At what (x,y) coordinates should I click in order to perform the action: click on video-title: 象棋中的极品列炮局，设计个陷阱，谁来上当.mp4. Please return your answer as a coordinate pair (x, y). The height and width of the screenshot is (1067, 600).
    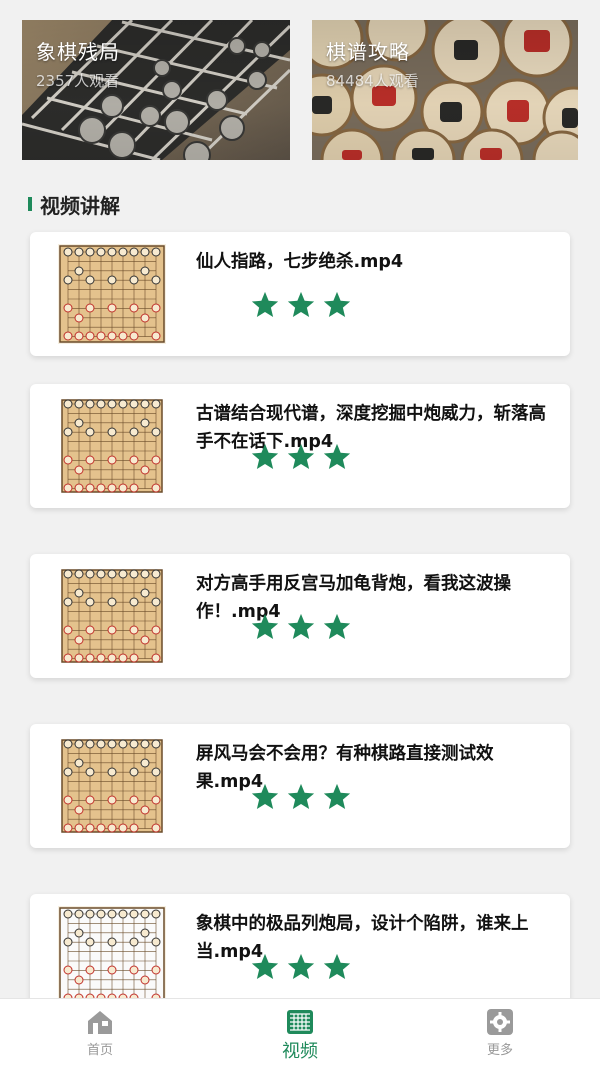
    Looking at the image, I should click on (362, 938).